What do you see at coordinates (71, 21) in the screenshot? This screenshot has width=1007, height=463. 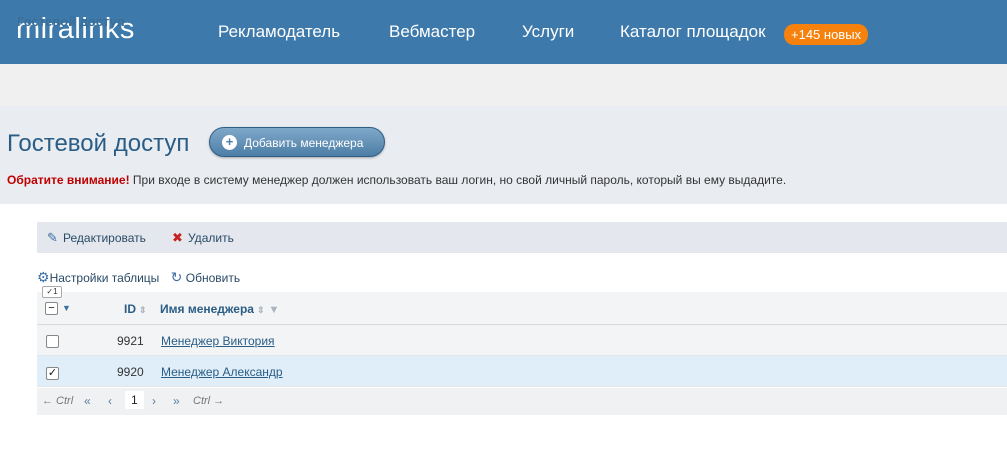 I see `breadcrumb: Гостевой доступ` at bounding box center [71, 21].